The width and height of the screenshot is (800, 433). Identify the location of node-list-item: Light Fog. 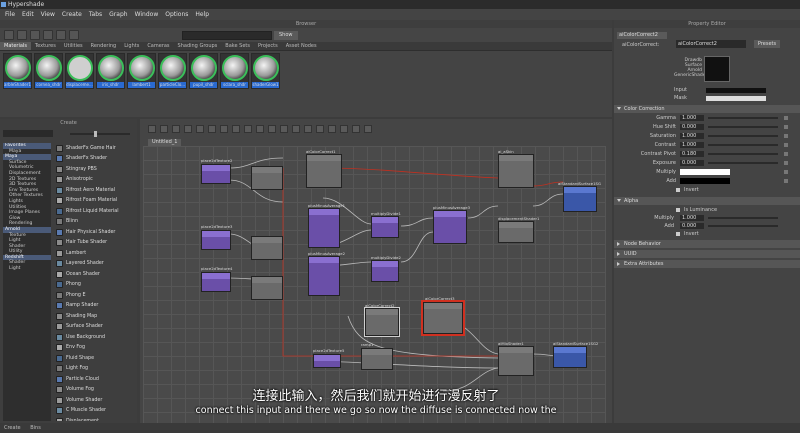
(96, 369).